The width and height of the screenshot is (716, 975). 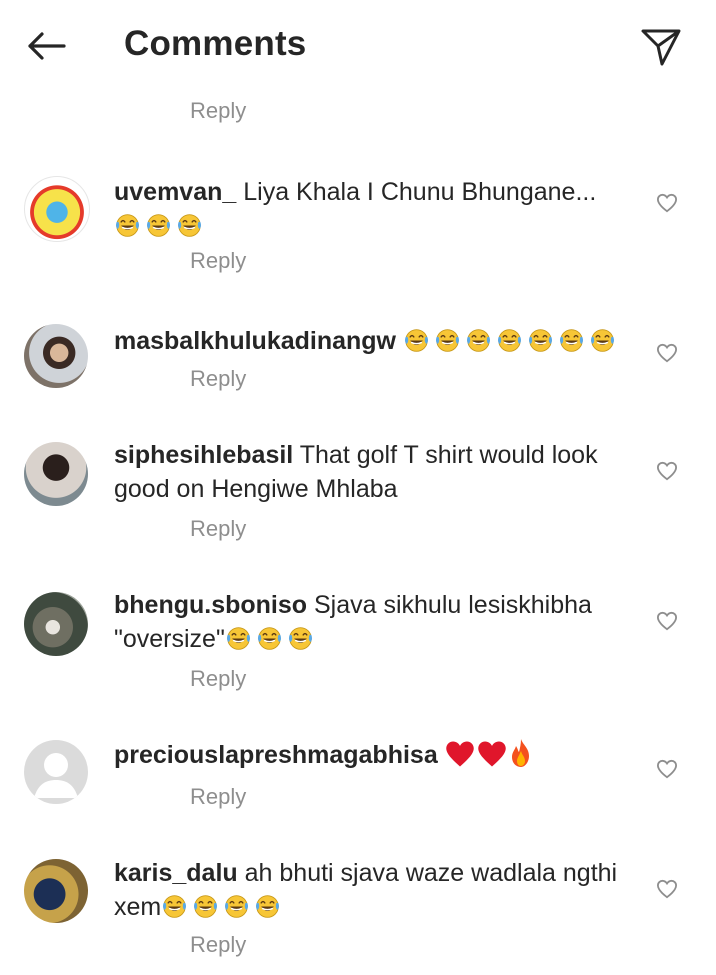 I want to click on username: uvemvan_, so click(x=175, y=192).